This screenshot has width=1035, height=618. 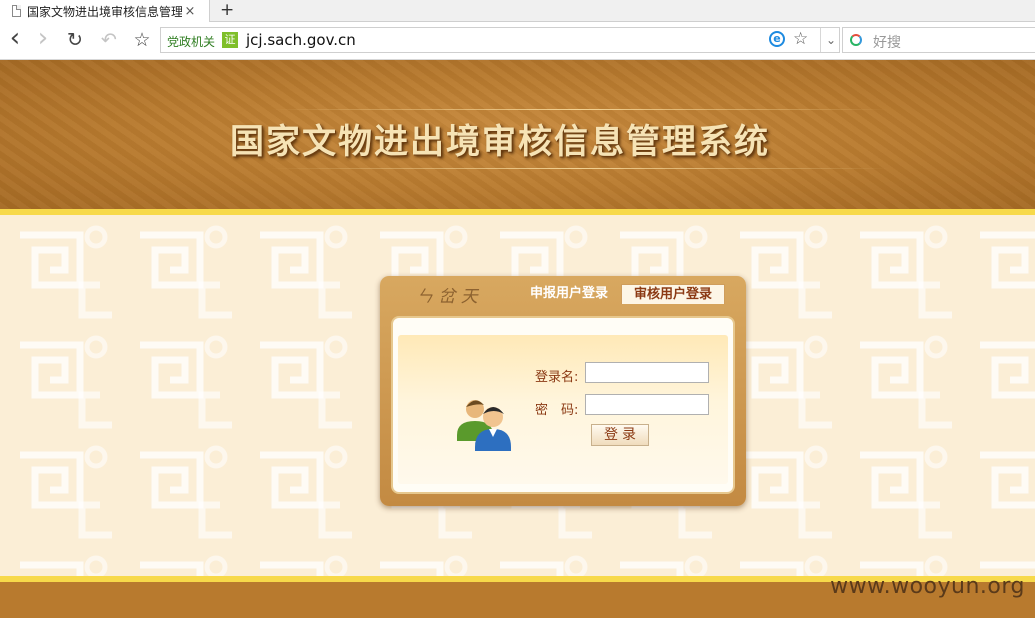 I want to click on tab-title: 国家文物进出境审核信息管理, so click(x=104, y=11).